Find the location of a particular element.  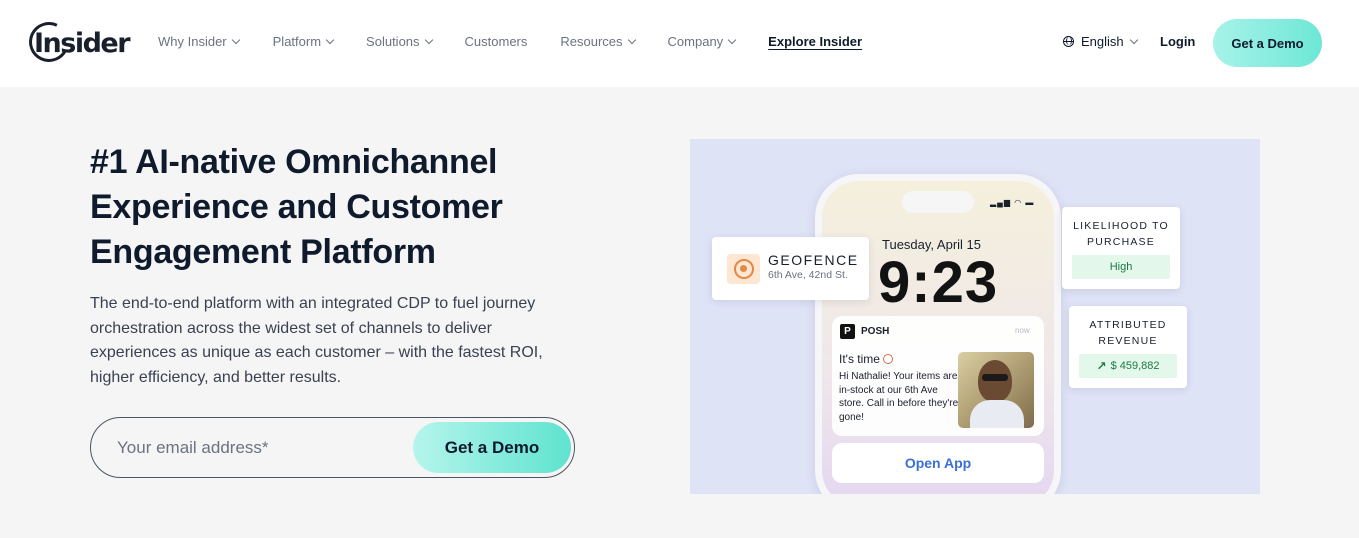

geofence-card: GEOFENCE 6th Ave, 42nd St. is located at coordinates (790, 268).